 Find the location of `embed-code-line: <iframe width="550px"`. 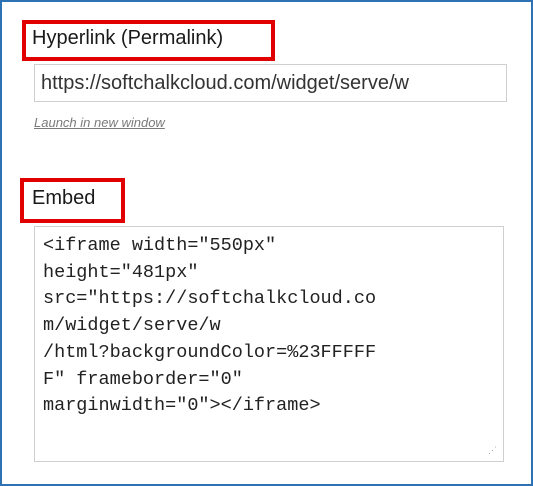

embed-code-line: <iframe width="550px" is located at coordinates (160, 245).